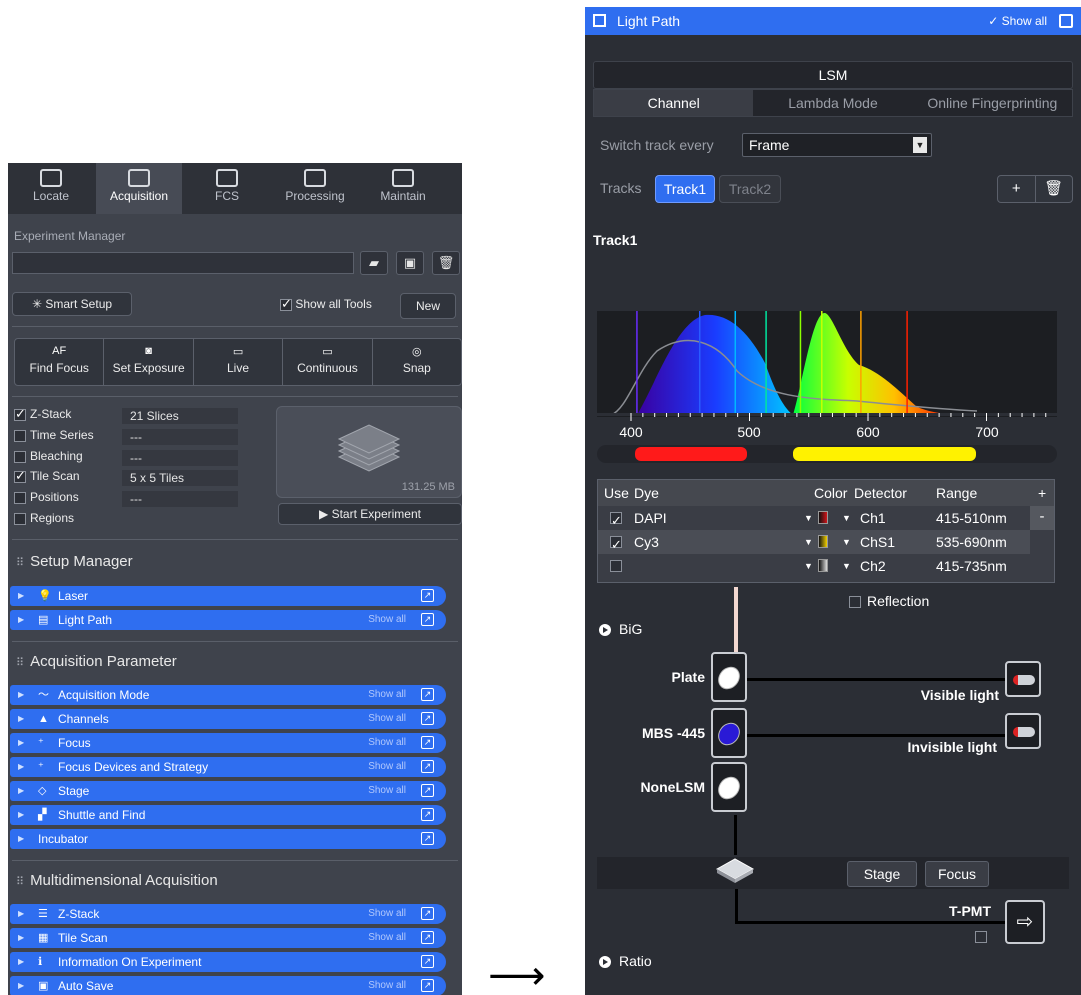  I want to click on bleaching-option: Bleaching, so click(48, 458).